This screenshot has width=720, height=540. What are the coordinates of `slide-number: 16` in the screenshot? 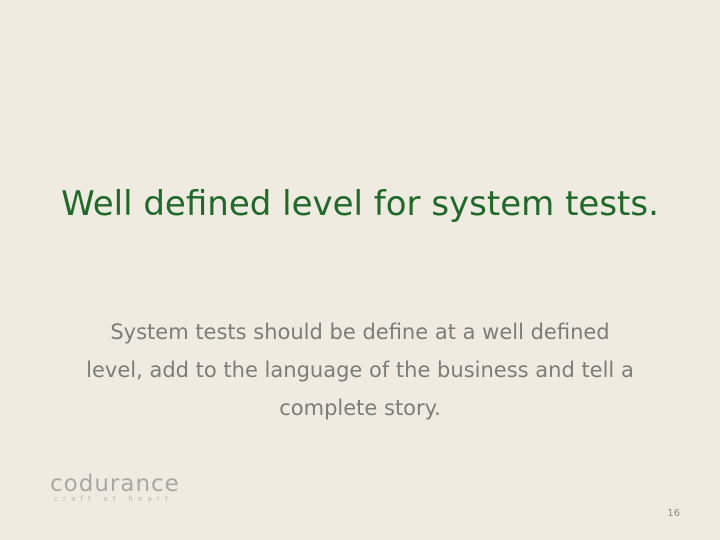 It's located at (673, 513).